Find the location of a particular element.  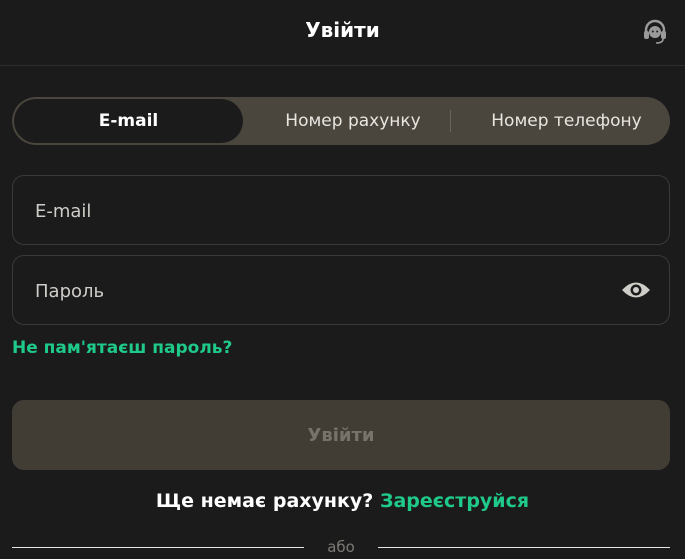

header: Увійти is located at coordinates (342, 33).